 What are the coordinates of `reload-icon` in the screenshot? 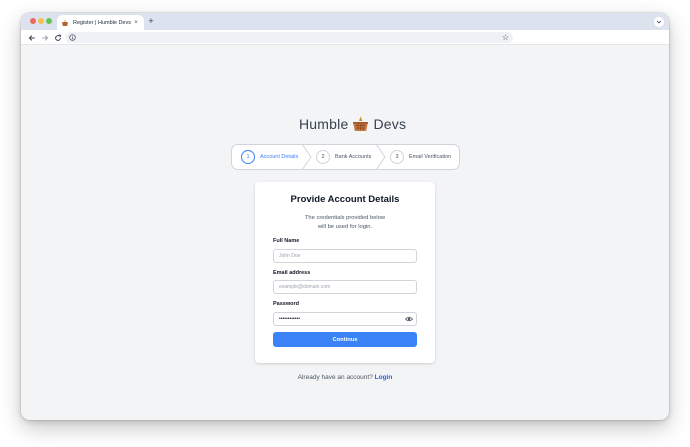 It's located at (57, 37).